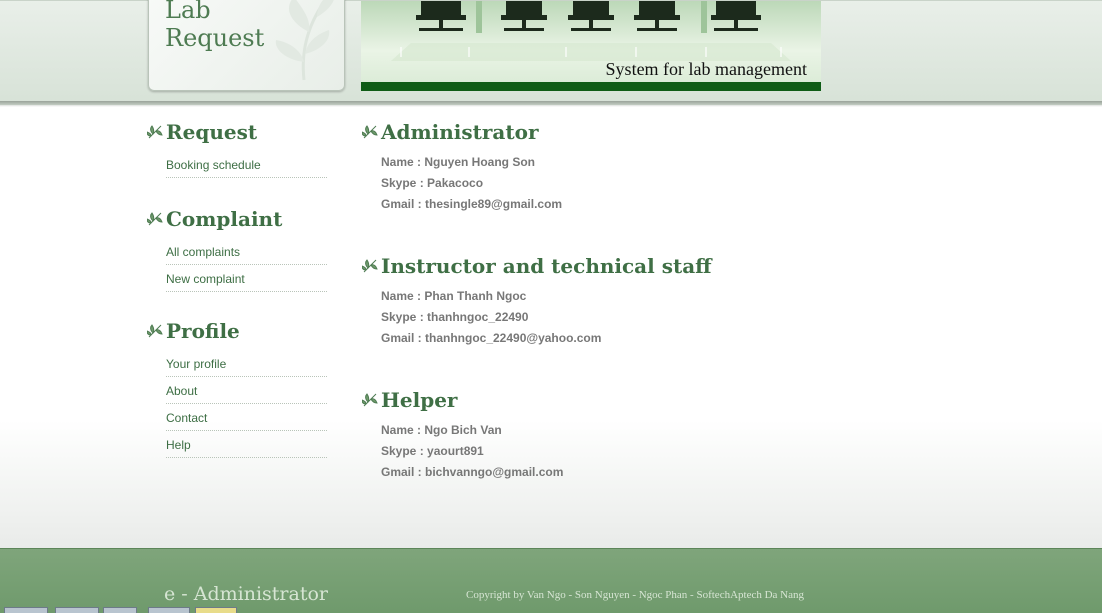  What do you see at coordinates (213, 165) in the screenshot?
I see `booking-schedule-link: Booking schedule` at bounding box center [213, 165].